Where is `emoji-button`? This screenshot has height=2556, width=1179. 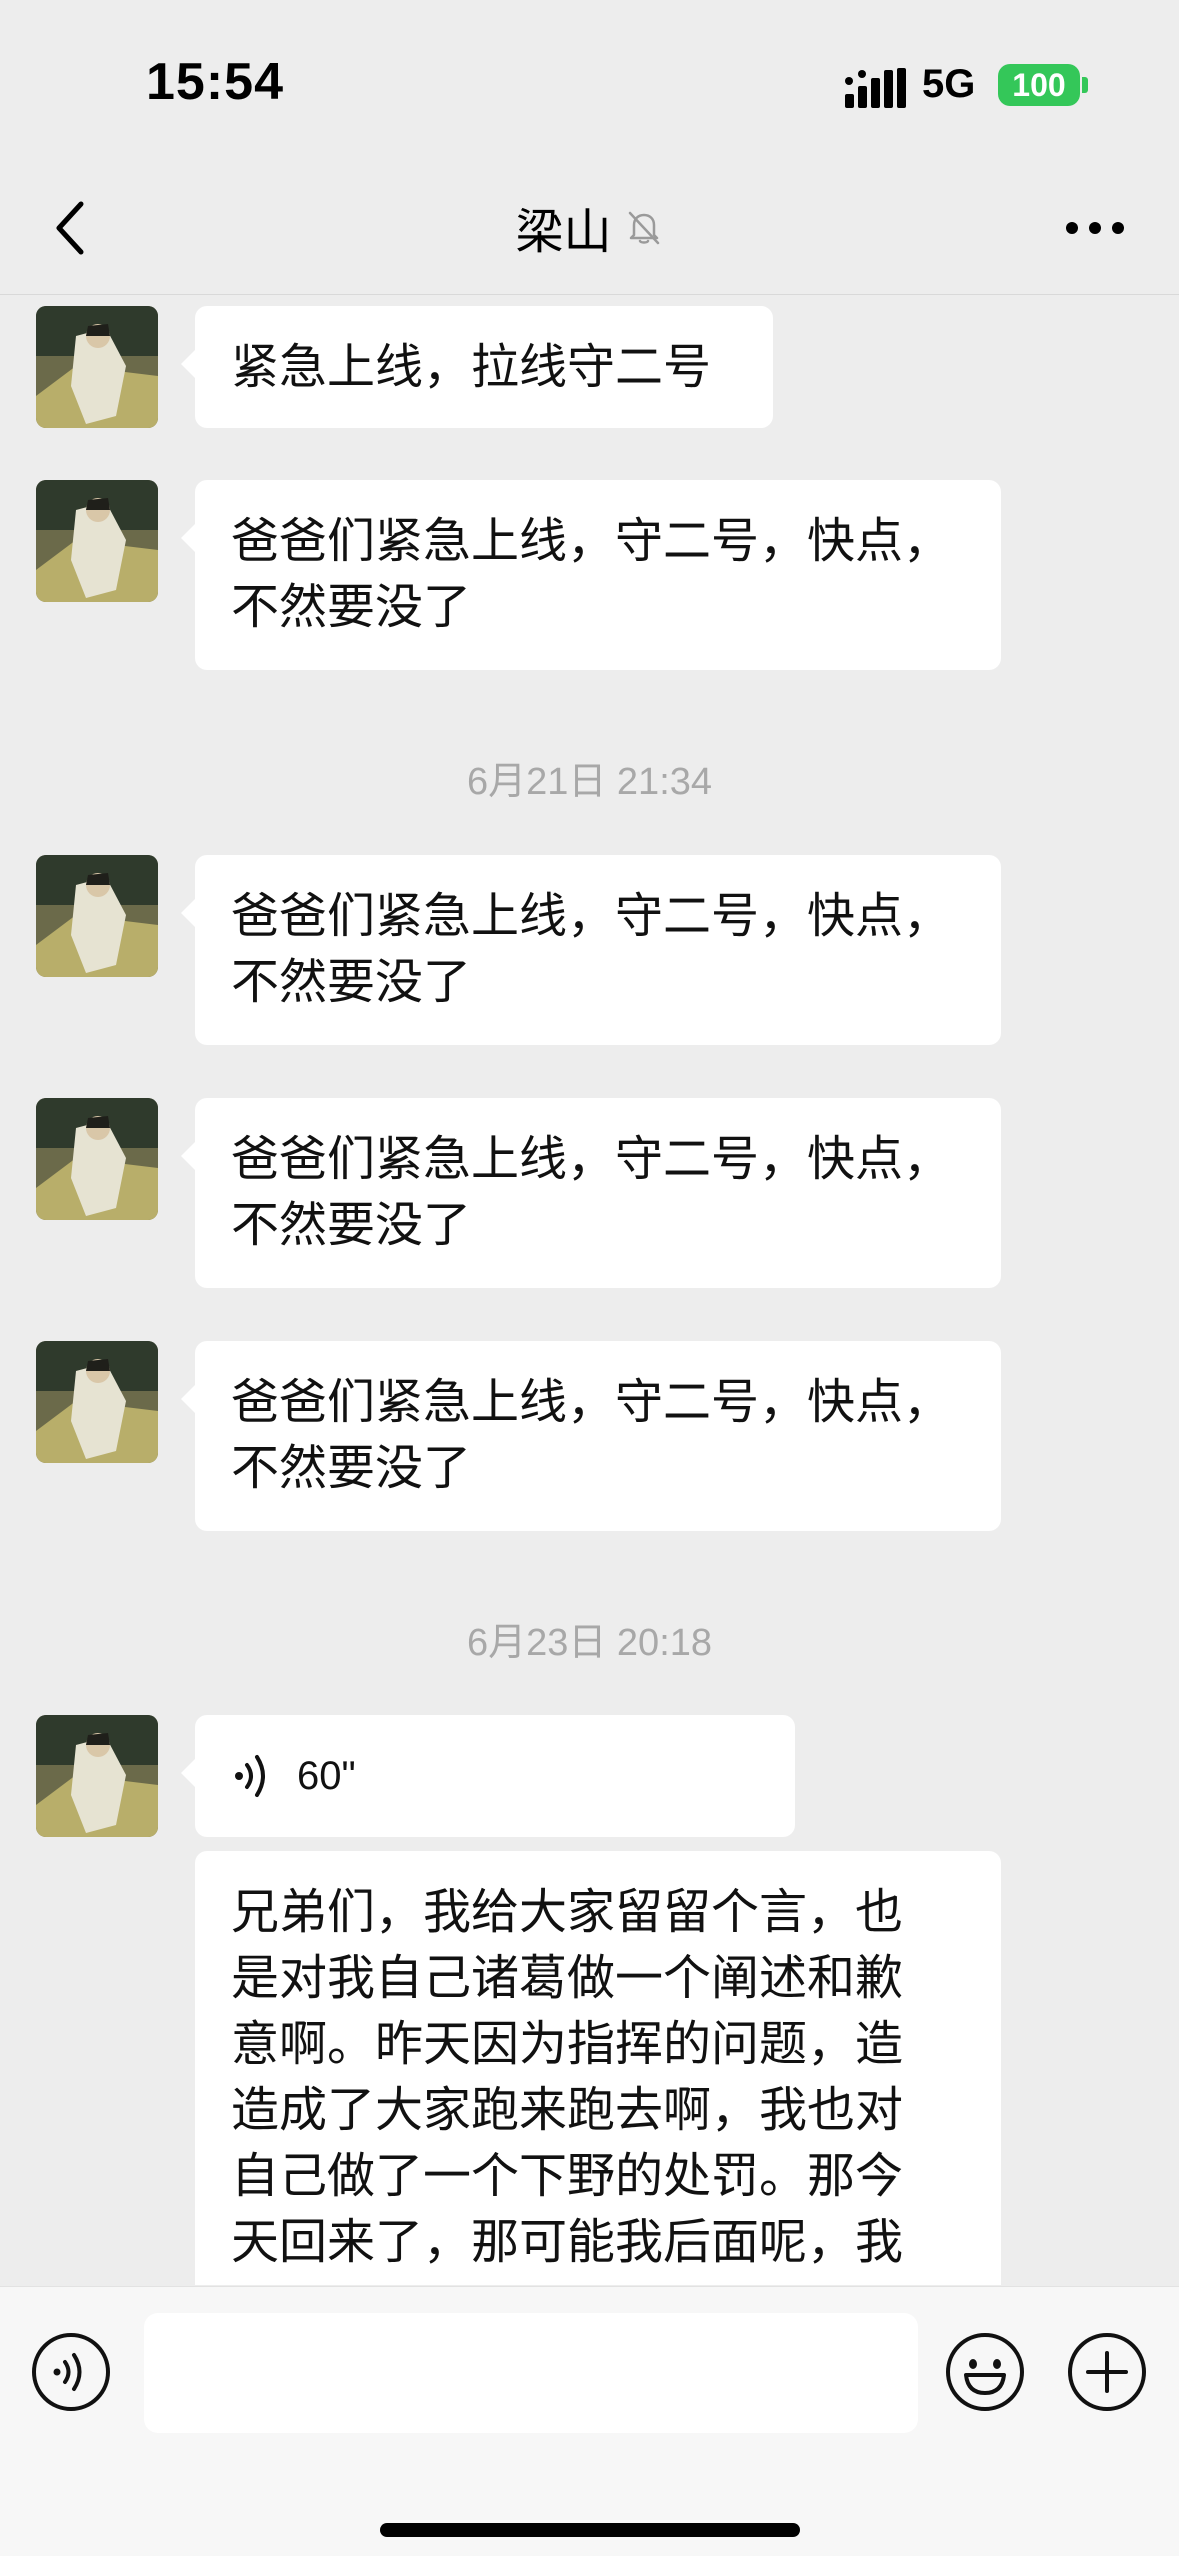
emoji-button is located at coordinates (985, 2372).